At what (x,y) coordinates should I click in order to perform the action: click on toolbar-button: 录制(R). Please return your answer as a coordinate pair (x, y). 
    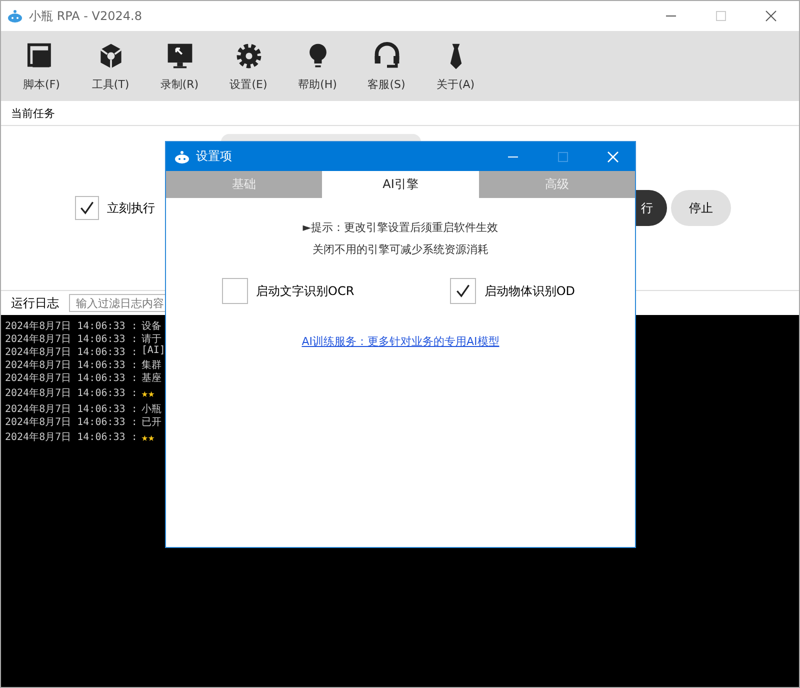
    Looking at the image, I should click on (179, 66).